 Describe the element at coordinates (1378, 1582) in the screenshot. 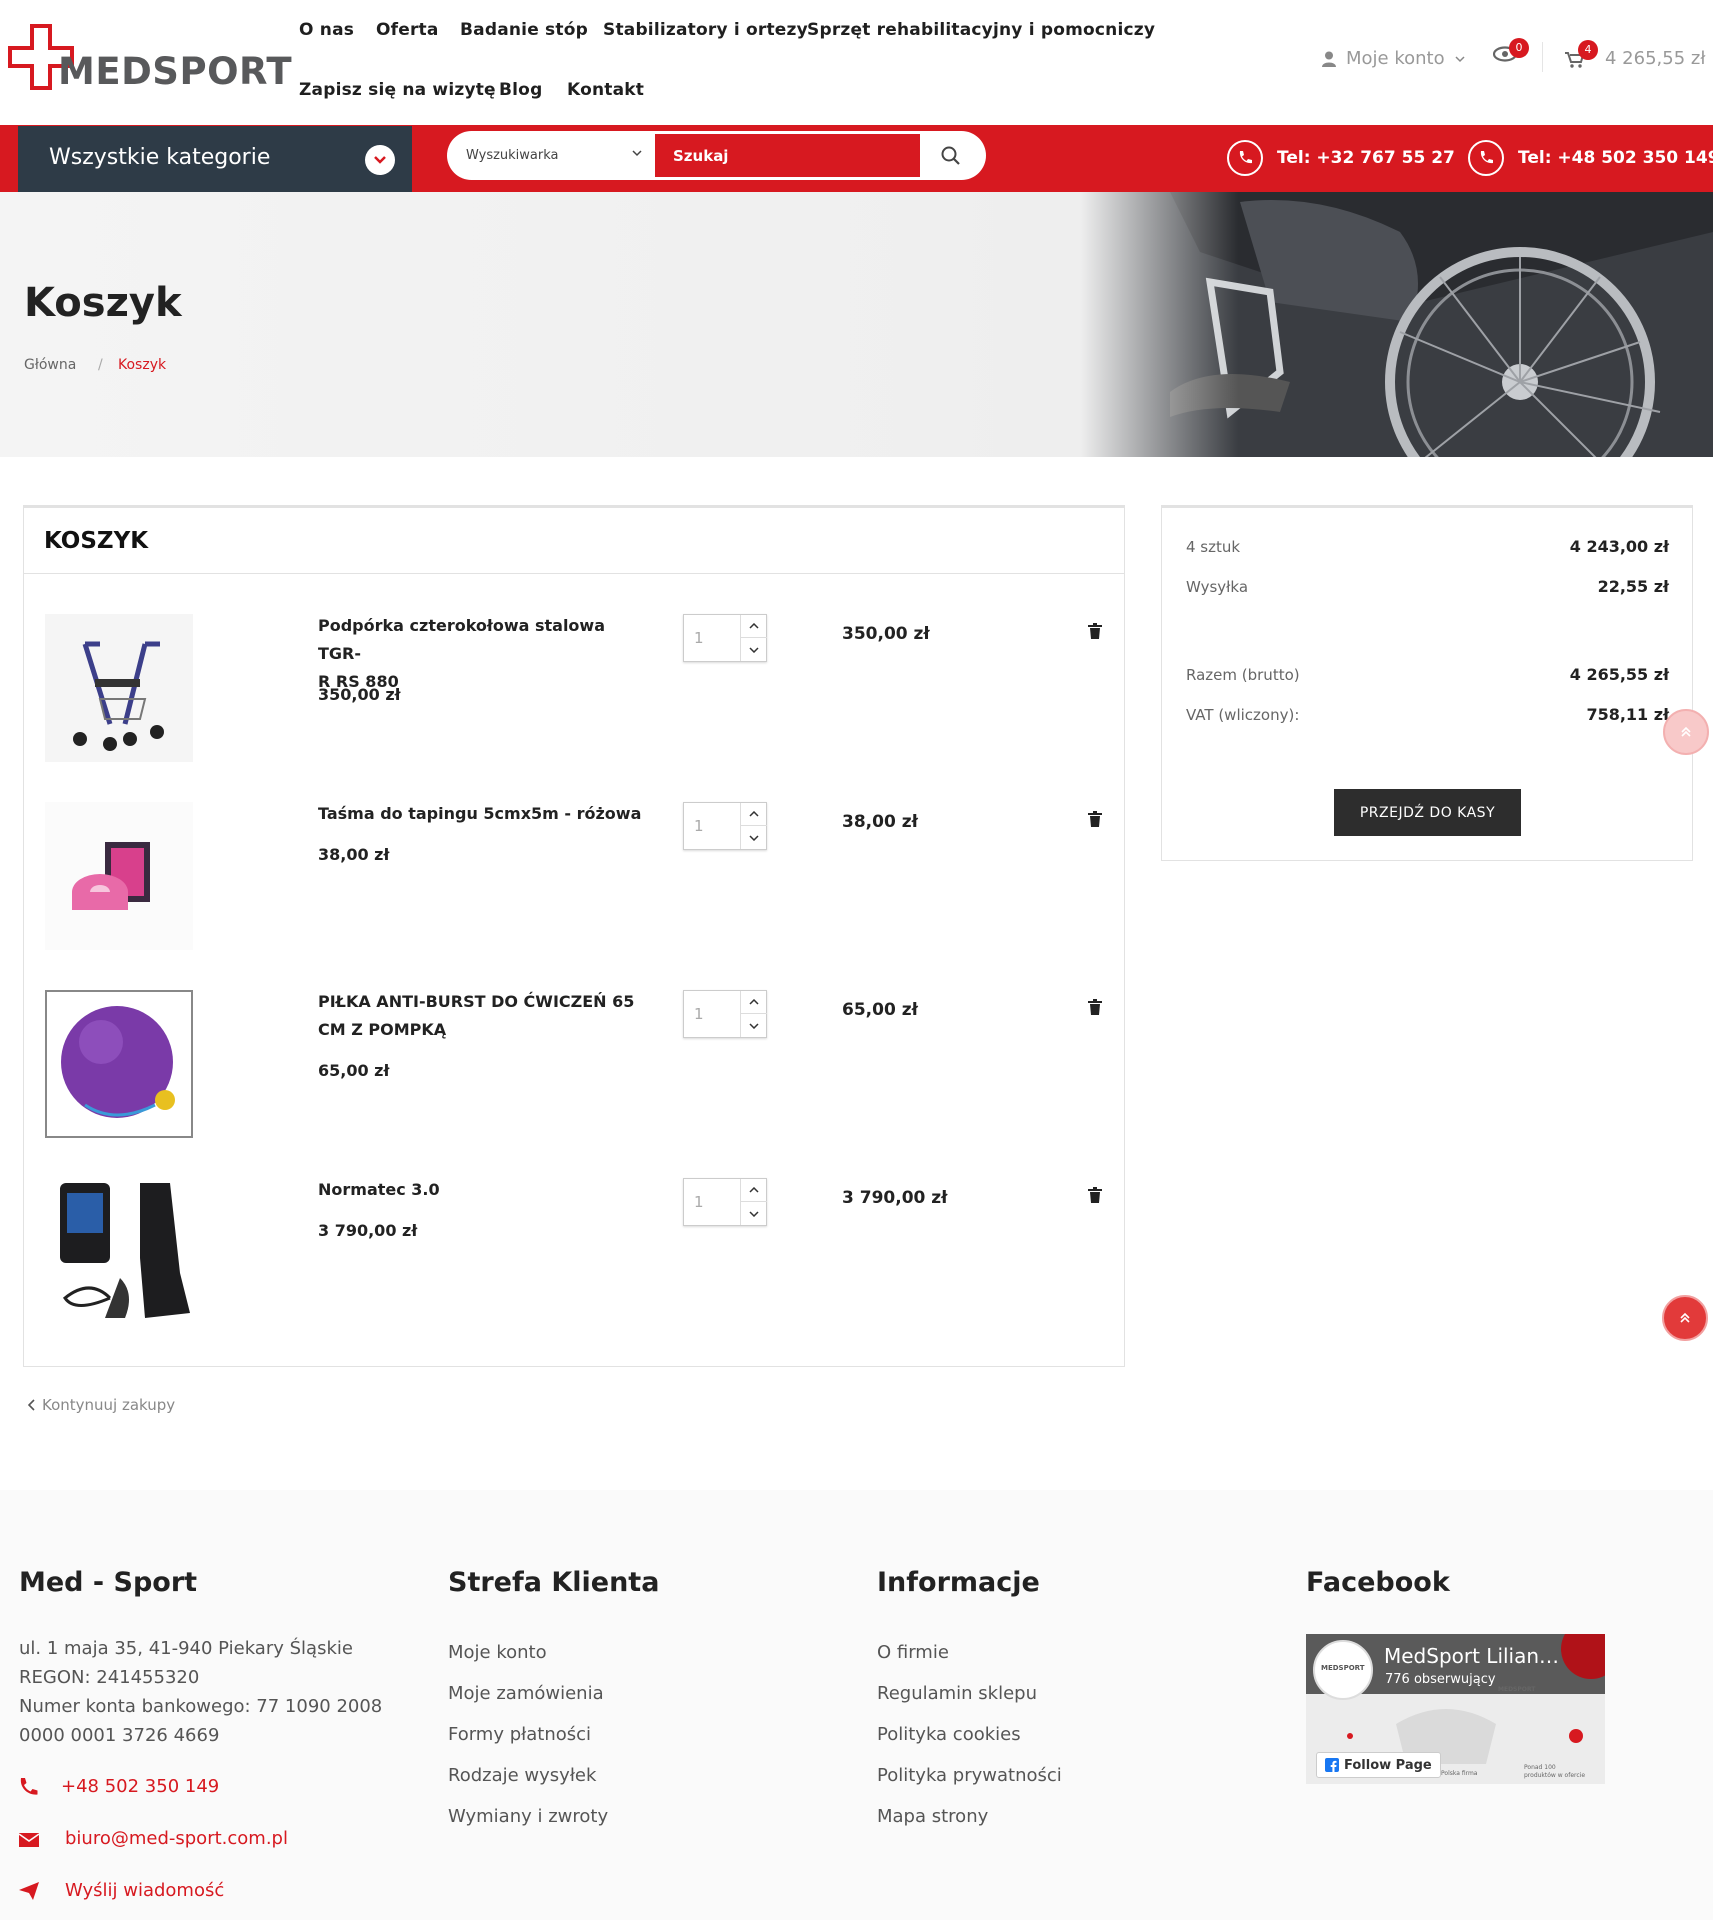

I see `footer-facebook-title: Facebook` at that location.